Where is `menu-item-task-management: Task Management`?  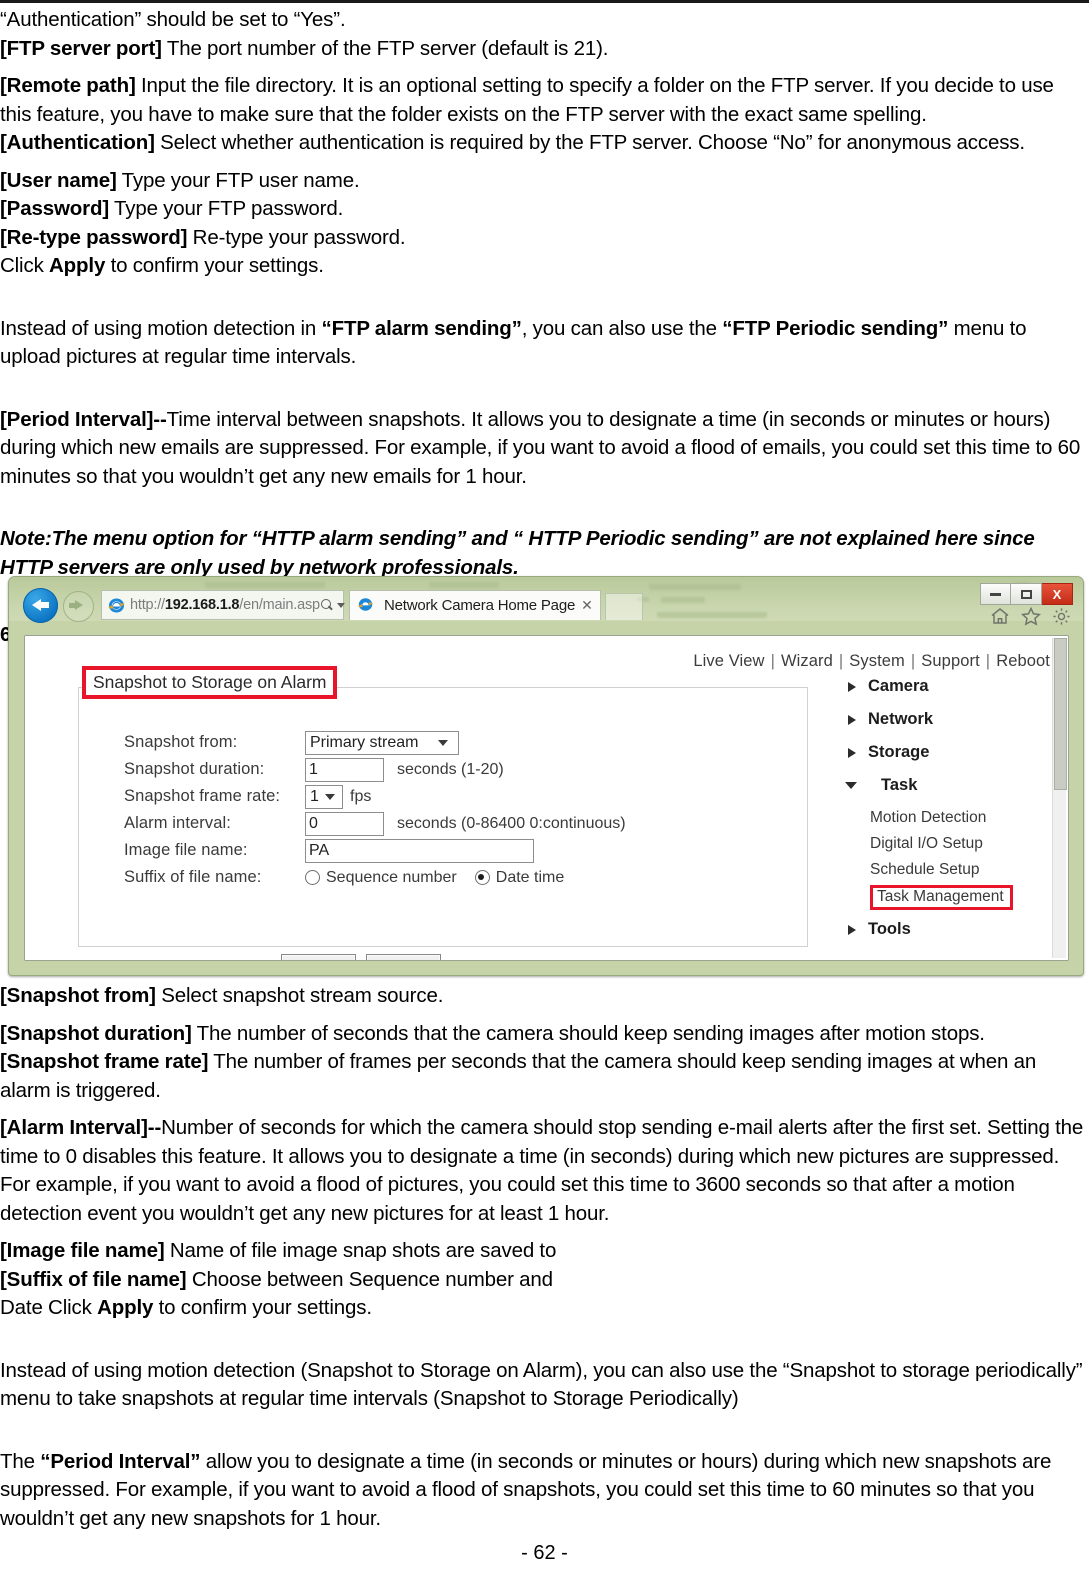
menu-item-task-management: Task Management is located at coordinates (940, 897).